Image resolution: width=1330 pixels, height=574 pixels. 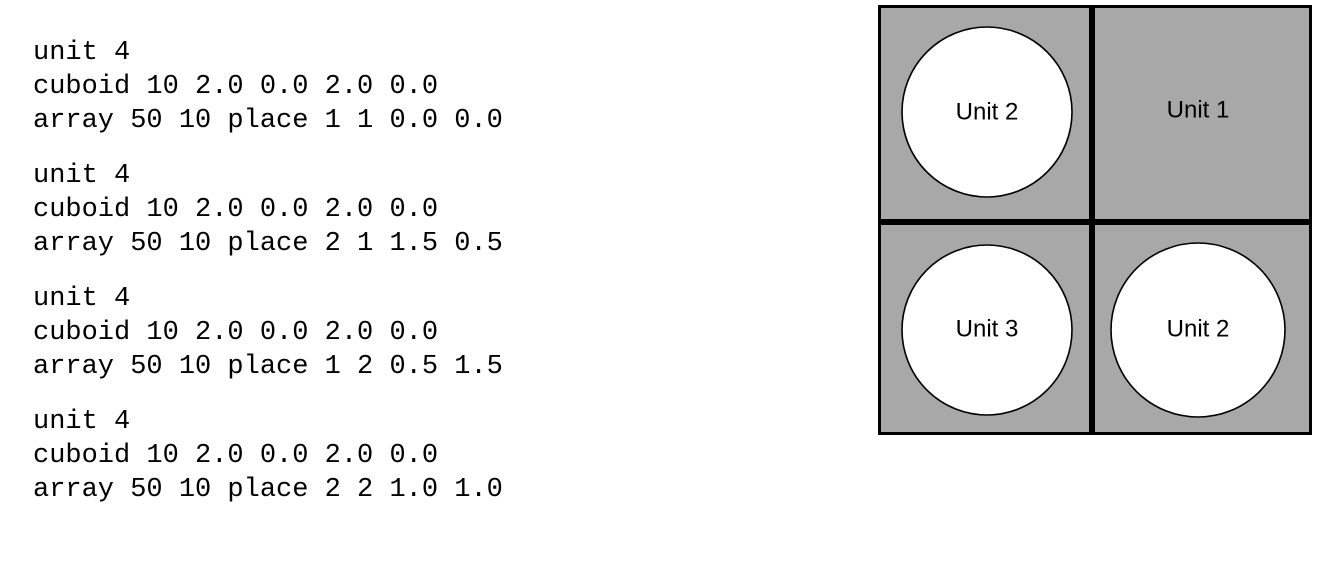 I want to click on code-line: array 50 10 place 2 1 1.5 0.5, so click(x=268, y=244).